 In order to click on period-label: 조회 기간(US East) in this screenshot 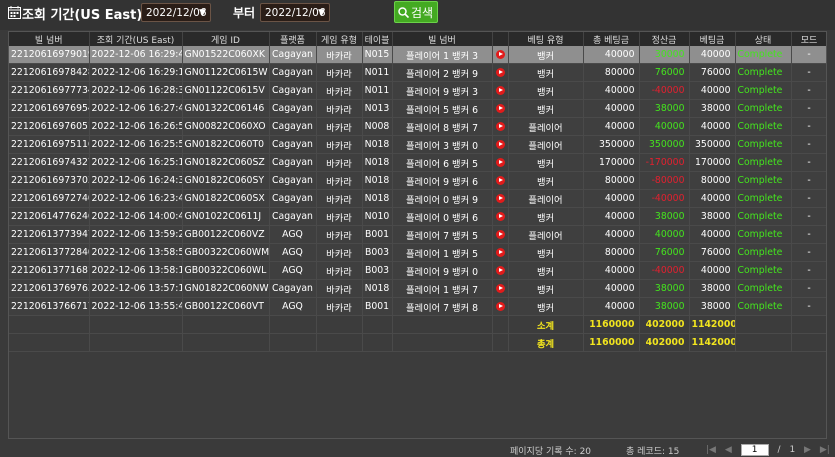, I will do `click(82, 15)`.